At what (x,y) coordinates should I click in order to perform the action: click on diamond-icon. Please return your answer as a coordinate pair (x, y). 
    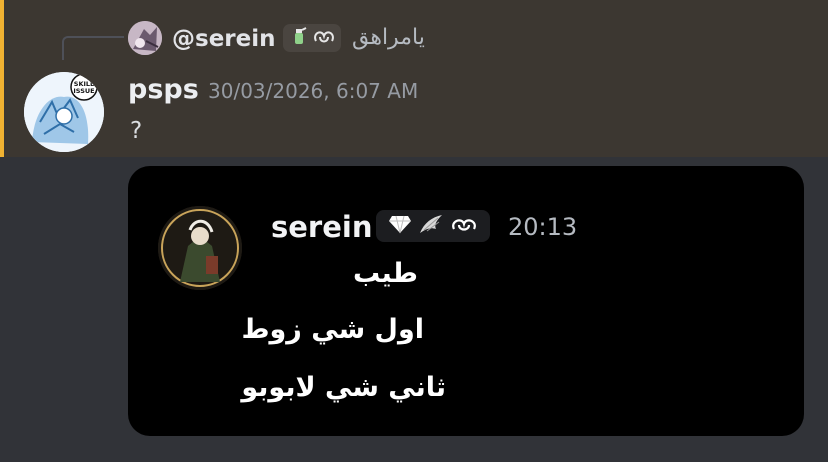
    Looking at the image, I should click on (400, 226).